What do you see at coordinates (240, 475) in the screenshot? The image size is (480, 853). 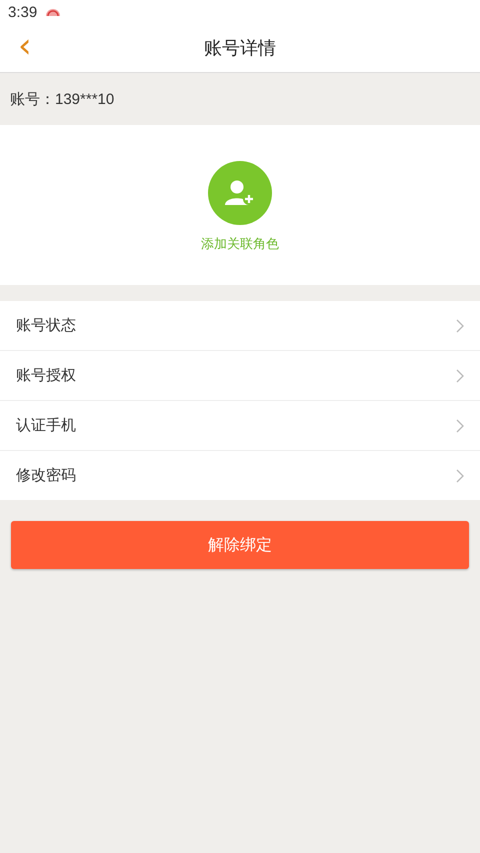 I see `menu-item: 修改密码` at bounding box center [240, 475].